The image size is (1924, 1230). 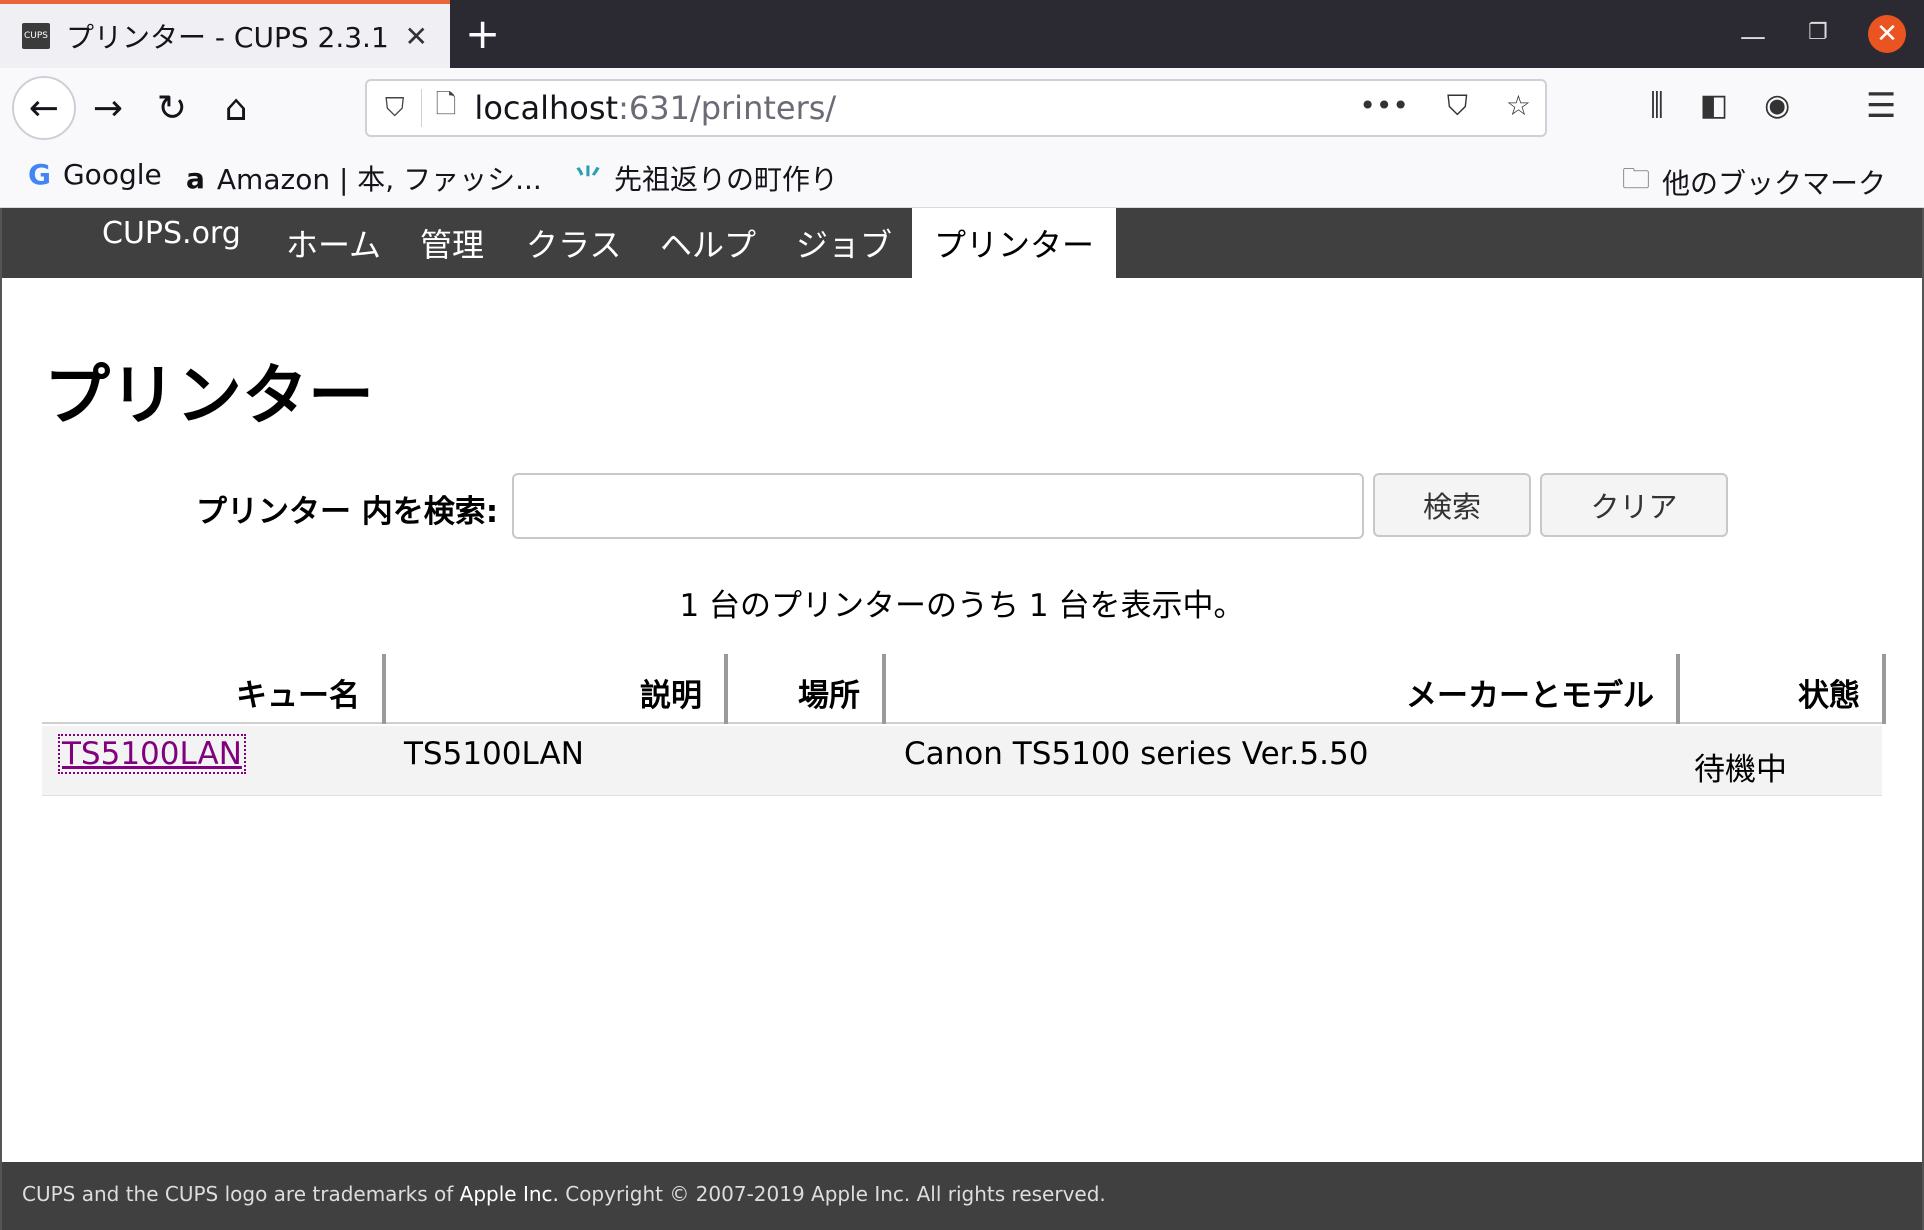 What do you see at coordinates (726, 179) in the screenshot?
I see `bookmark-label: 先祖返りの町作り` at bounding box center [726, 179].